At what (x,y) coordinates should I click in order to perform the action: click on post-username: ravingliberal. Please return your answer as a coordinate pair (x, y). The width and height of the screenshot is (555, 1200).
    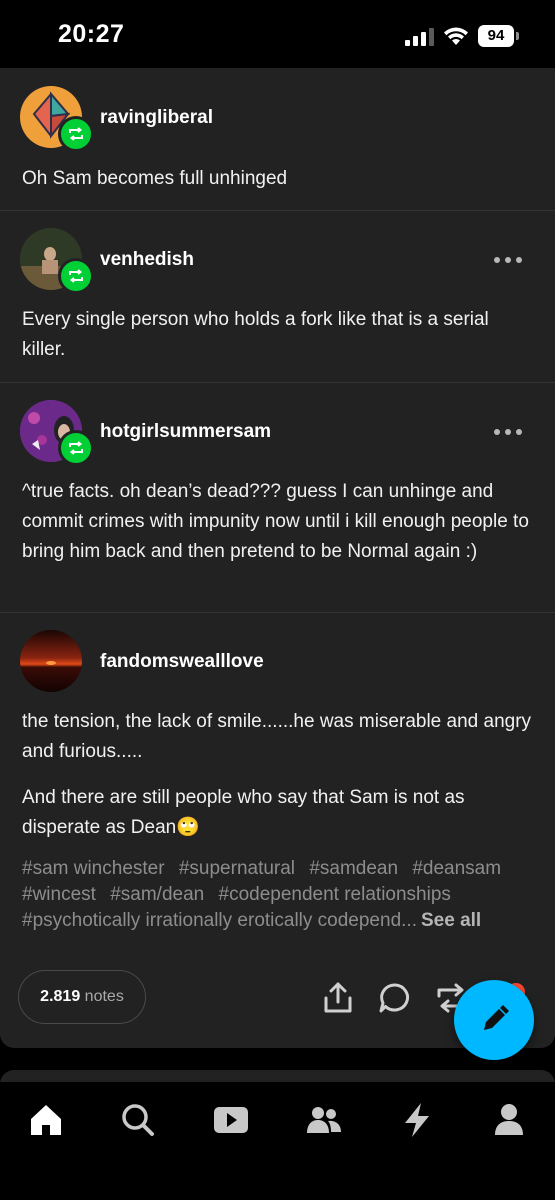
    Looking at the image, I should click on (156, 118).